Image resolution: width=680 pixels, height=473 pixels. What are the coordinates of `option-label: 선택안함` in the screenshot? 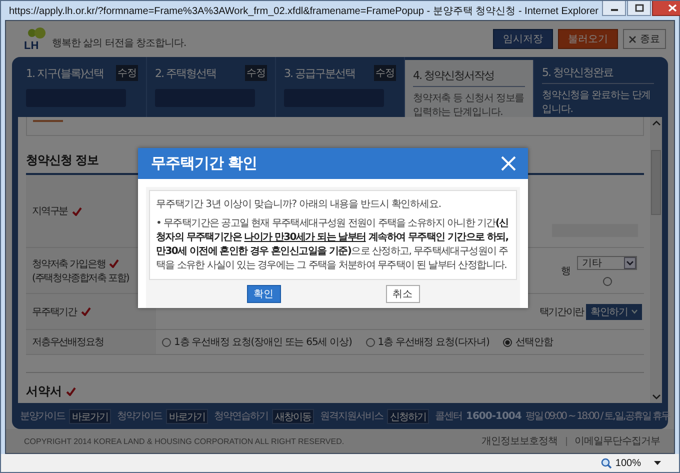 It's located at (534, 342).